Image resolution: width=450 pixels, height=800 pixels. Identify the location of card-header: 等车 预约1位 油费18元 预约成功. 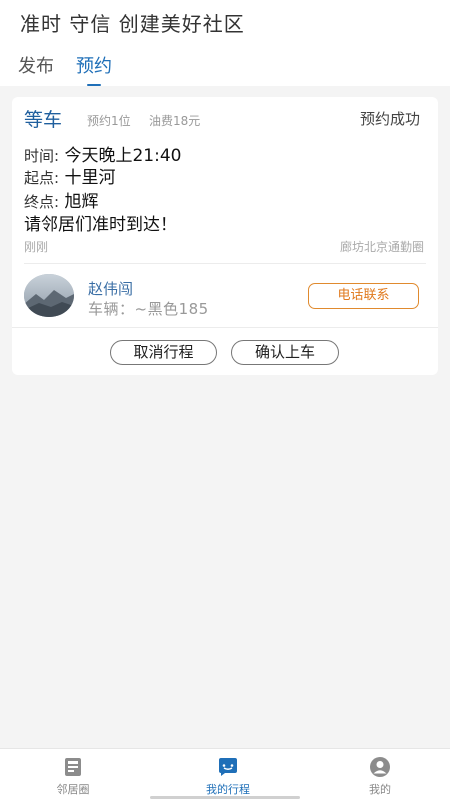
(222, 118).